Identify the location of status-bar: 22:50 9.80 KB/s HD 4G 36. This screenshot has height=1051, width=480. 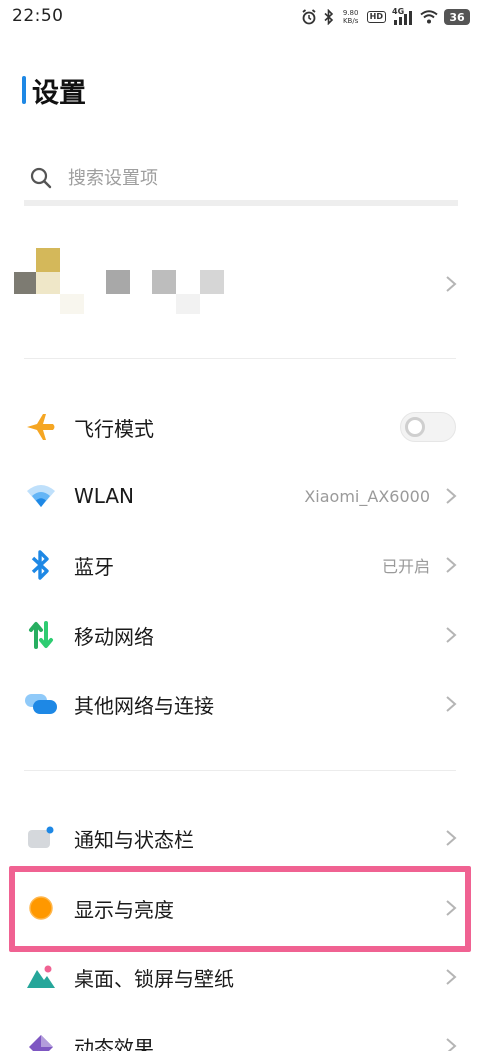
(240, 18).